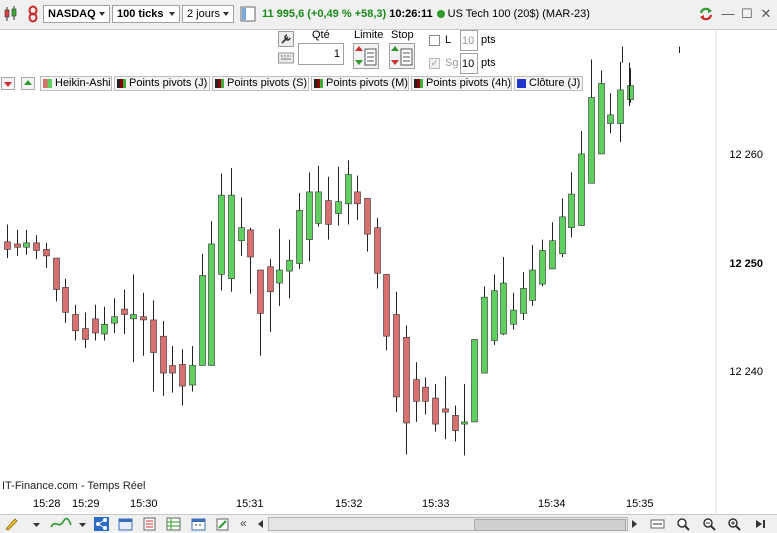  I want to click on scroll-left-icon, so click(261, 524).